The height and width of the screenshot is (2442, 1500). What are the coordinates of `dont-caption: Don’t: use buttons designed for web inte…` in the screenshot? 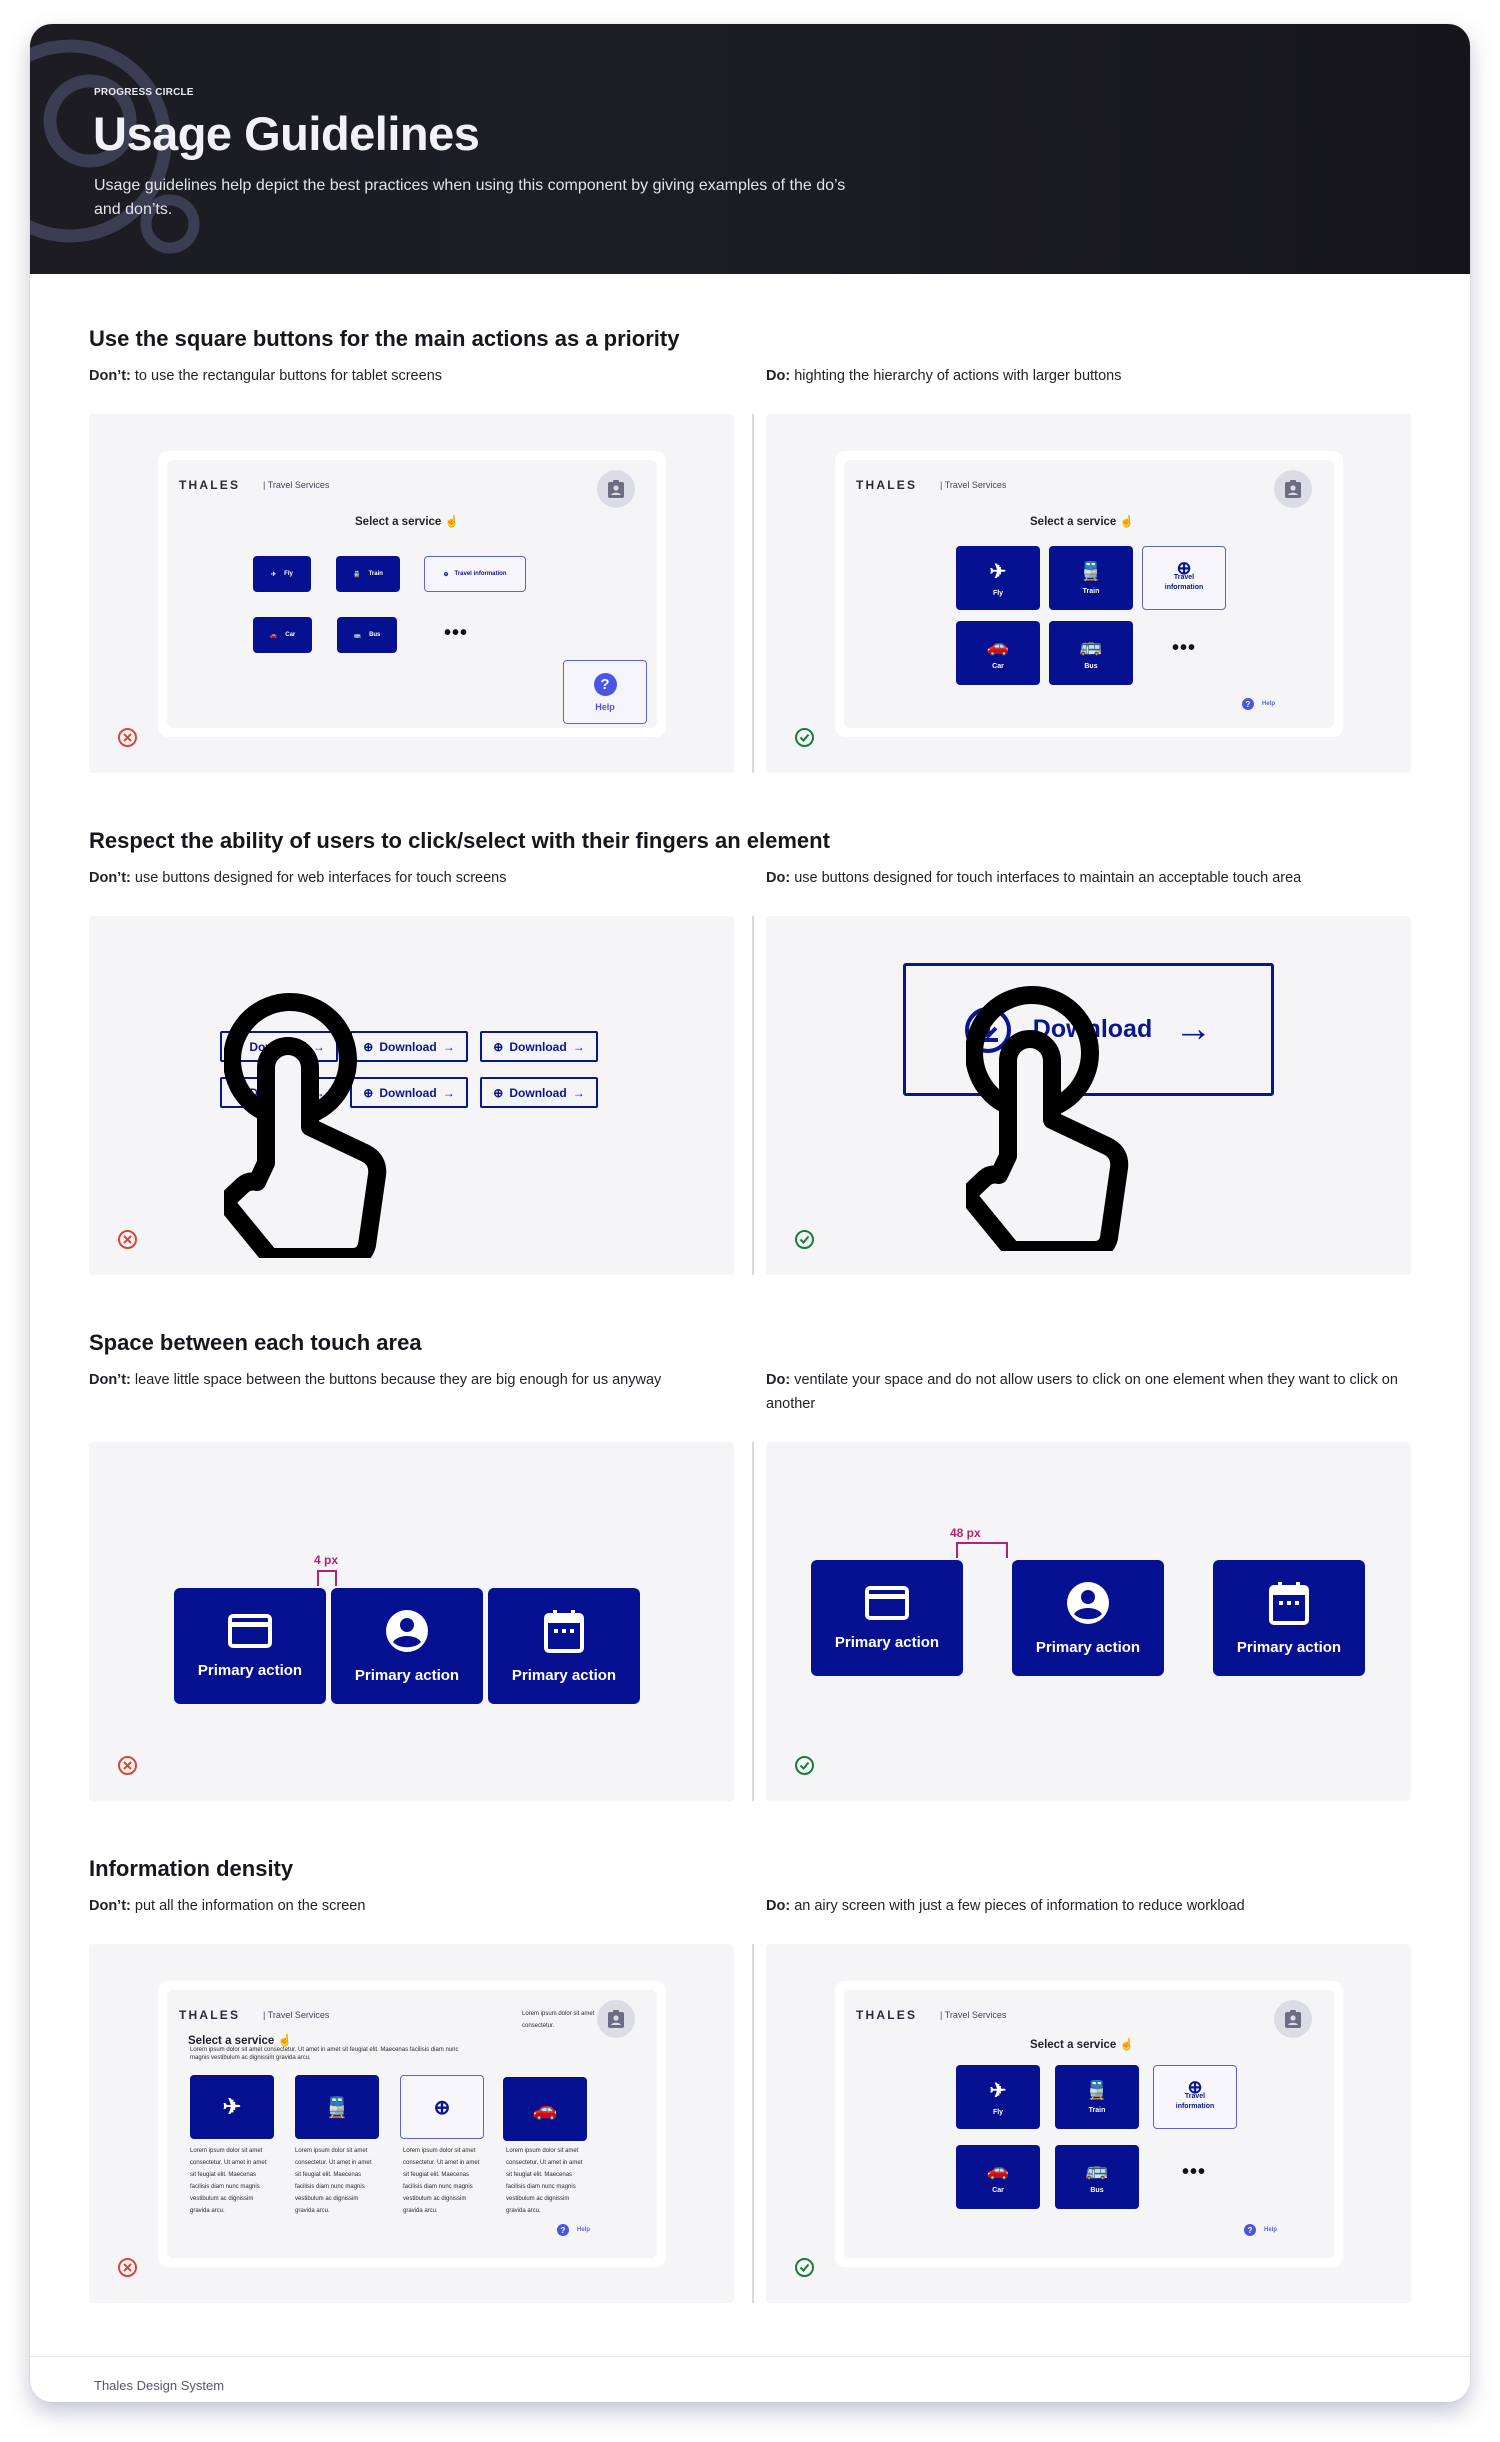 It's located at (298, 878).